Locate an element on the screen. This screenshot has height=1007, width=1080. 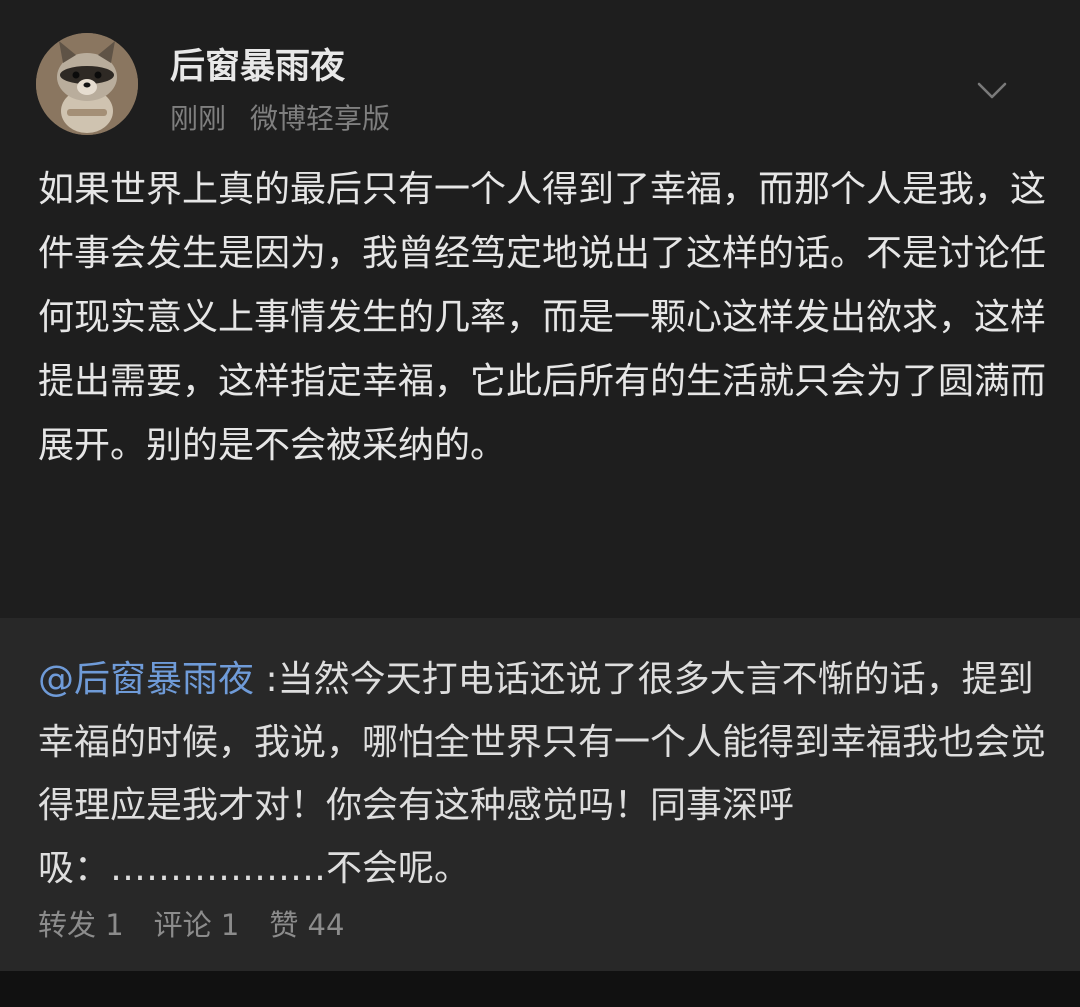
post-time: 刚刚 is located at coordinates (198, 118).